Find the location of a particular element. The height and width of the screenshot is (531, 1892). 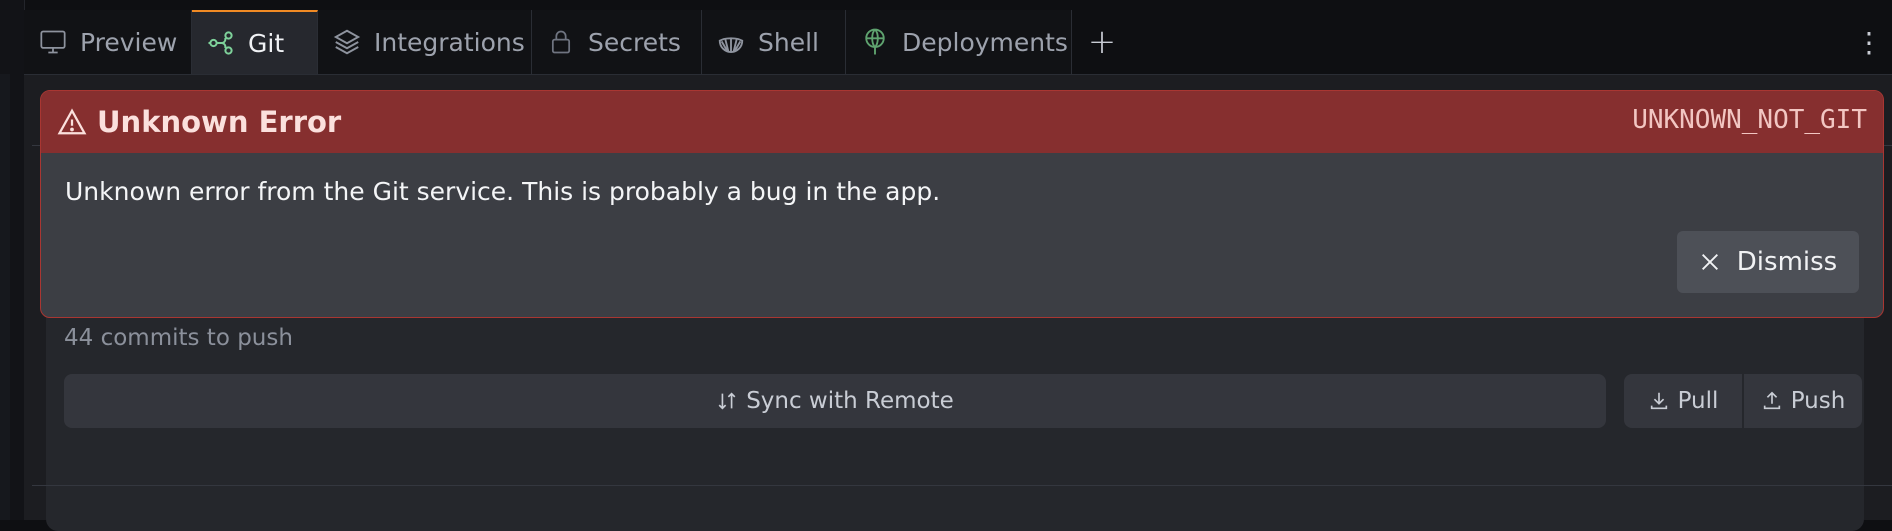

error-header: Unknown Error UNKNOWN_NOT_GIT is located at coordinates (962, 122).